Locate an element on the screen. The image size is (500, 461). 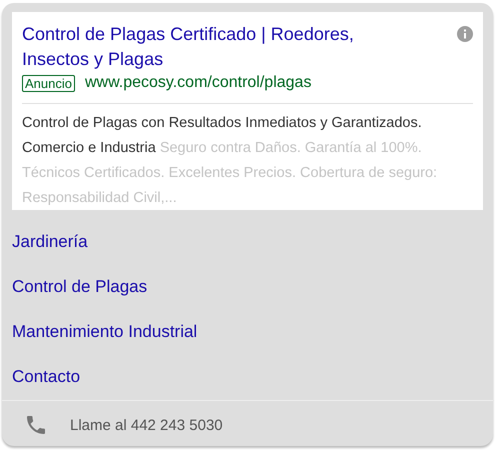
ad-title-link: Control de Plagas Certificado | Roedores, Insectos y Plagas is located at coordinates (222, 47).